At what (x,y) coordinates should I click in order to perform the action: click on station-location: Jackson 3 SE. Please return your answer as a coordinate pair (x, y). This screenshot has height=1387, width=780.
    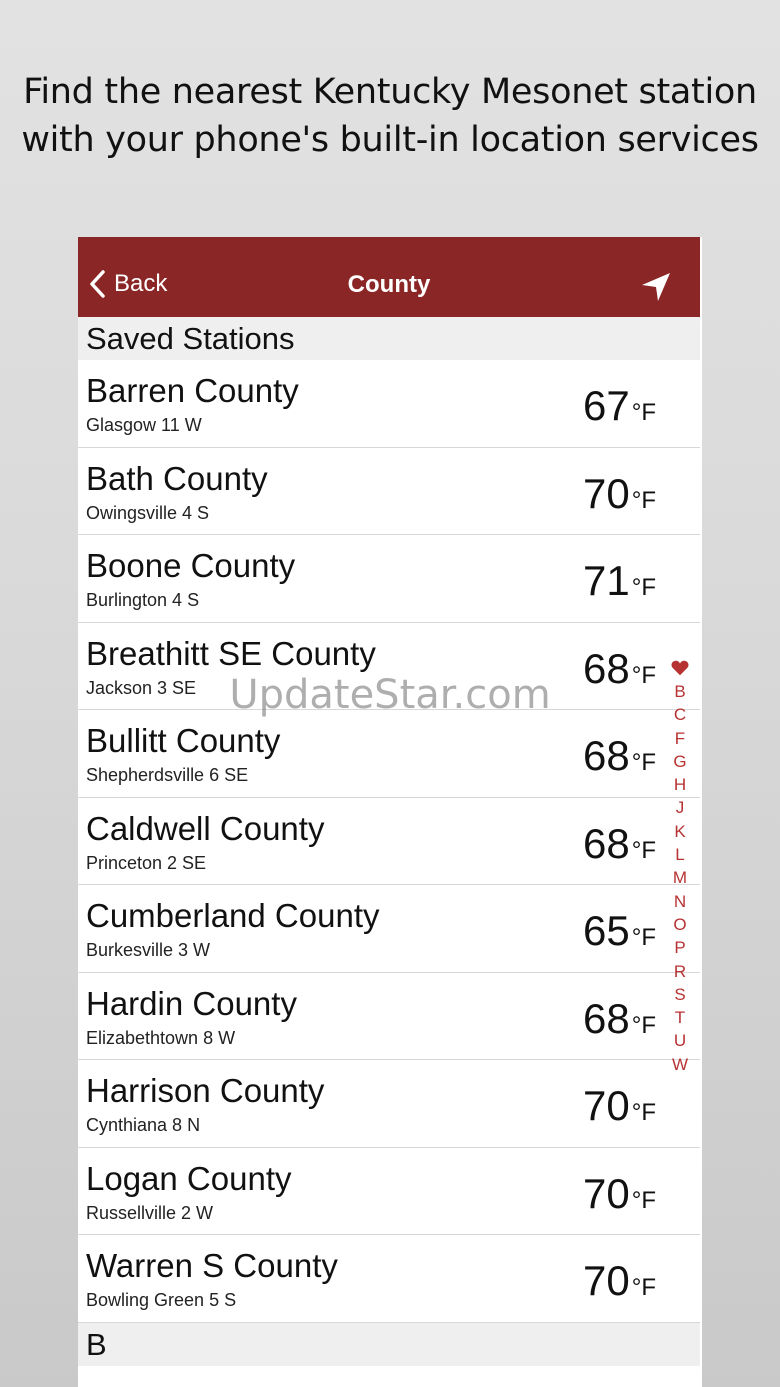
    Looking at the image, I should click on (141, 687).